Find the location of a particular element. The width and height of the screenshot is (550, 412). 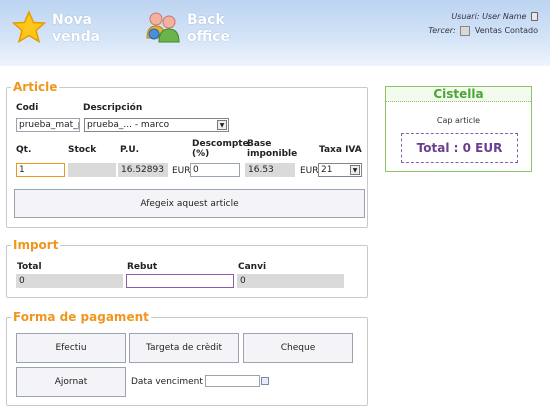

defer-button: Ajornat is located at coordinates (71, 382).